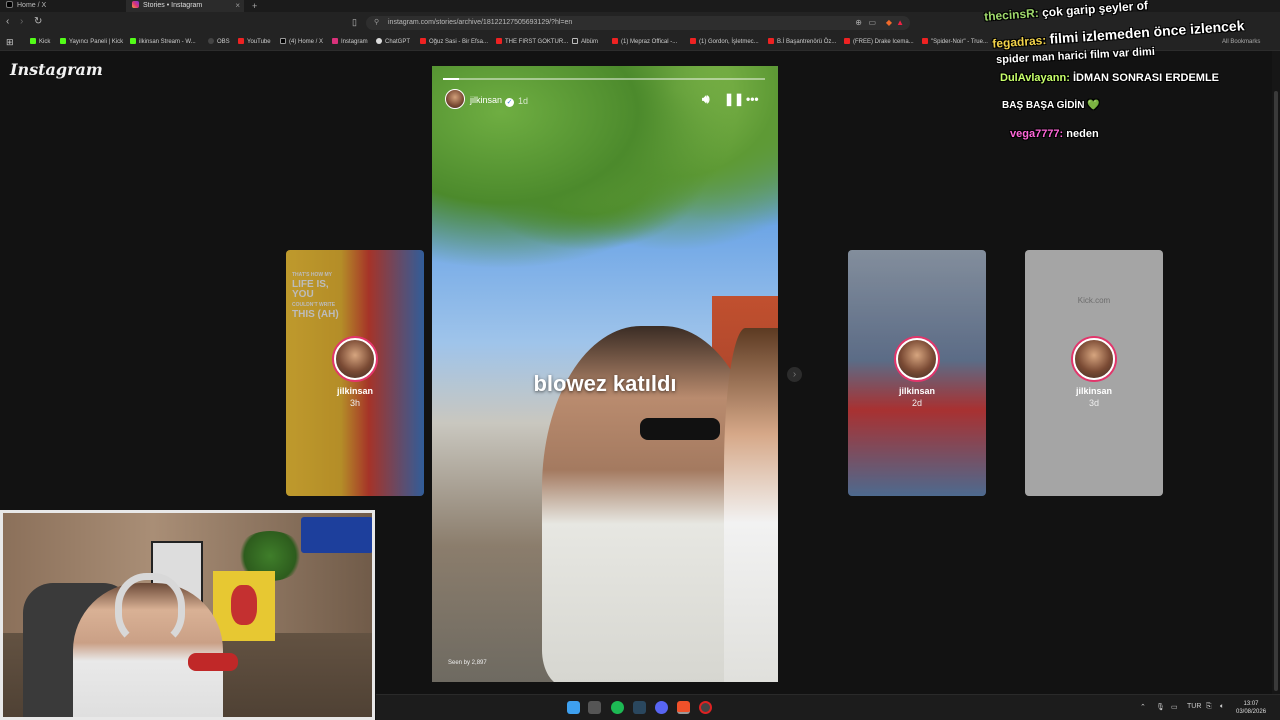 This screenshot has width=1280, height=720. What do you see at coordinates (1276, 391) in the screenshot?
I see `scrollbar-thumb` at bounding box center [1276, 391].